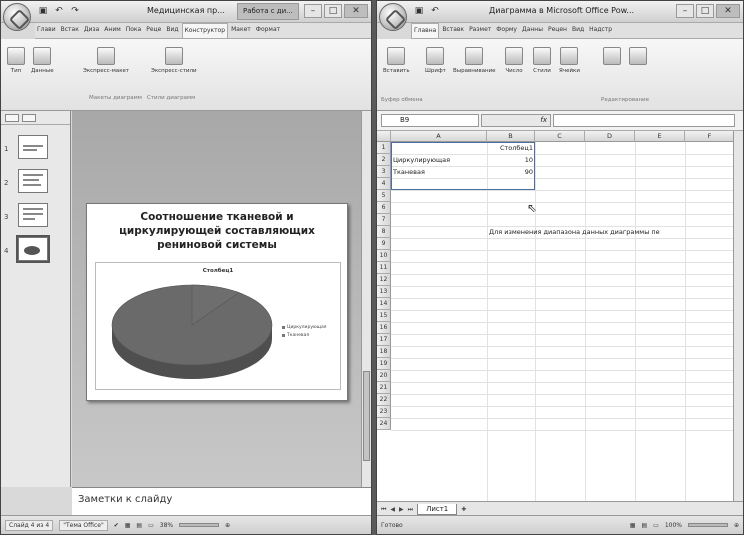  Describe the element at coordinates (384, 268) in the screenshot. I see `row-header: 11` at that location.